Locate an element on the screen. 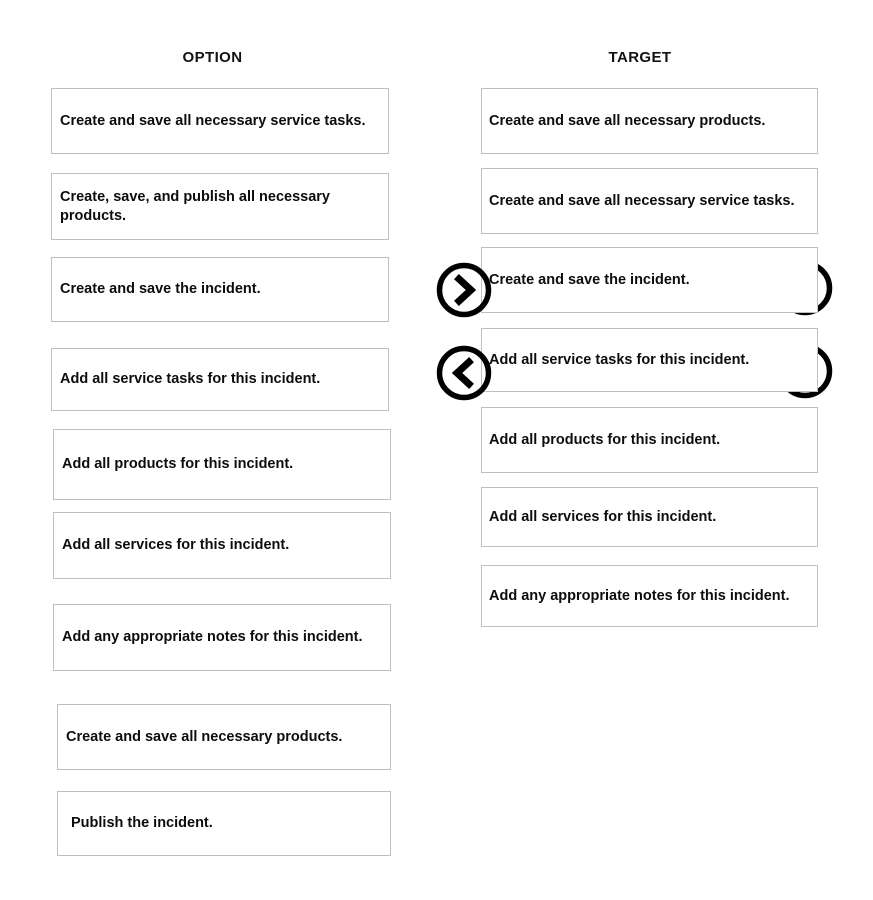  option-card: Create and save the incident. is located at coordinates (220, 289).